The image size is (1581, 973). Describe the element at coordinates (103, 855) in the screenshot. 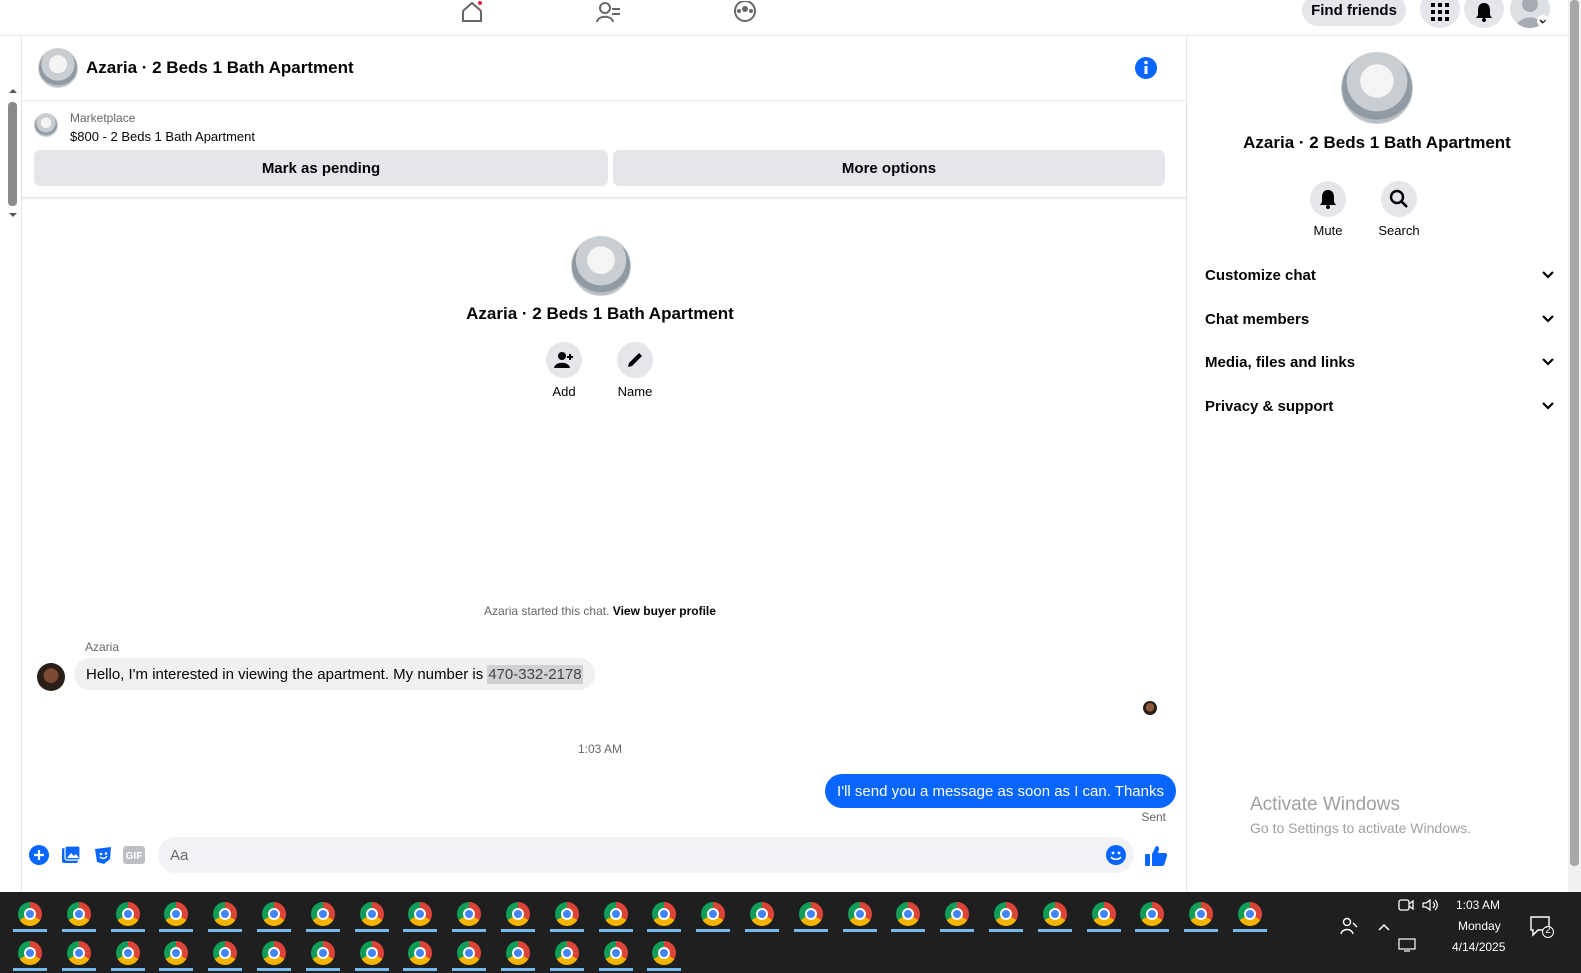

I see `sticker-icon` at that location.